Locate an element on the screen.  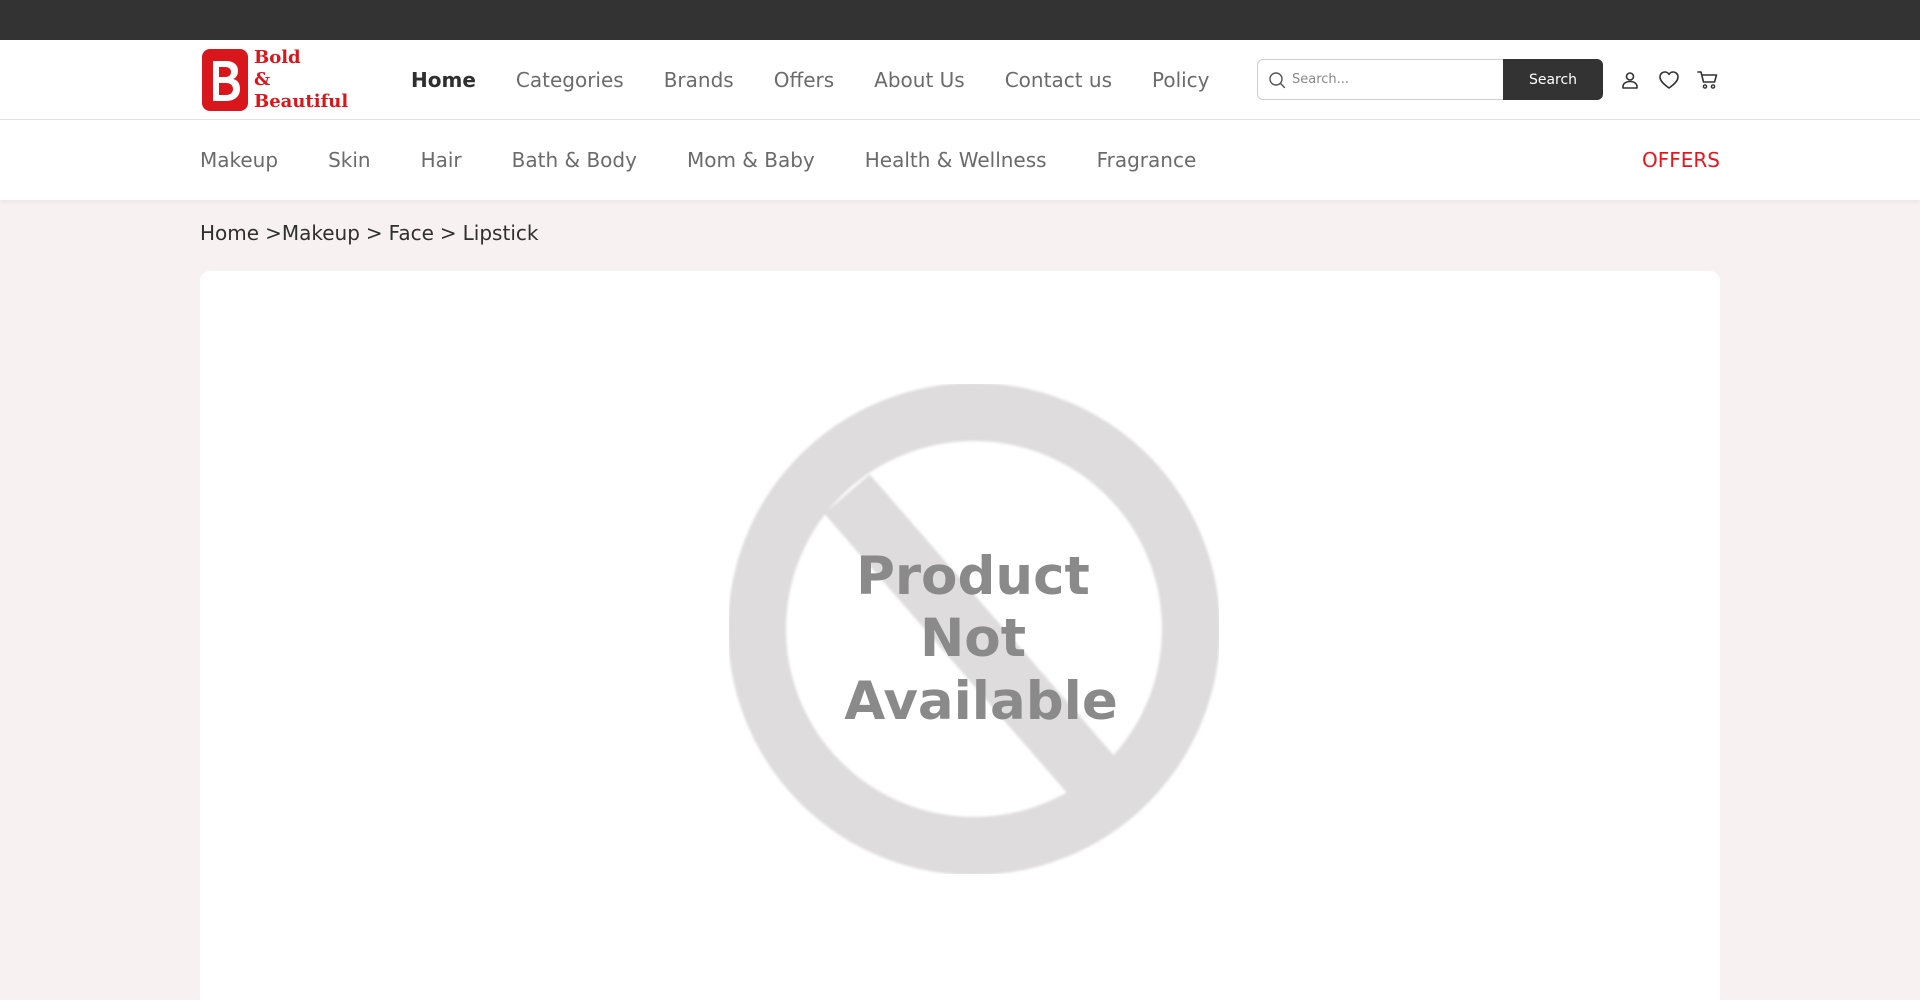
category-makeup: Makeup is located at coordinates (239, 160).